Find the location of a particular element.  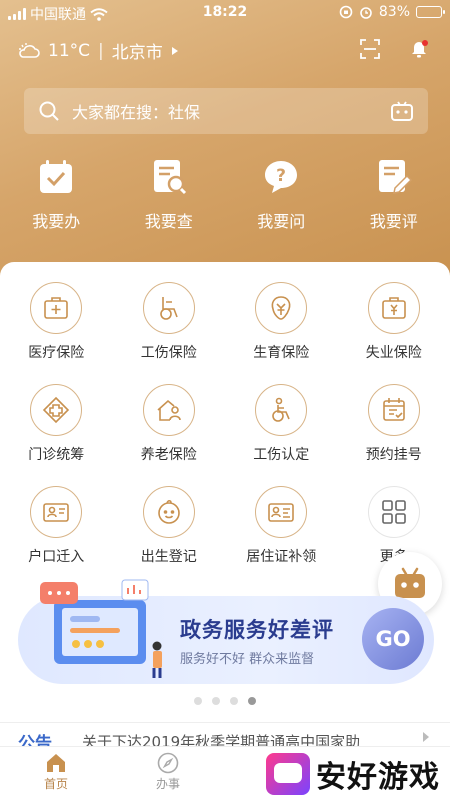

weather-location: 11°C | 北京市 is located at coordinates (98, 50).